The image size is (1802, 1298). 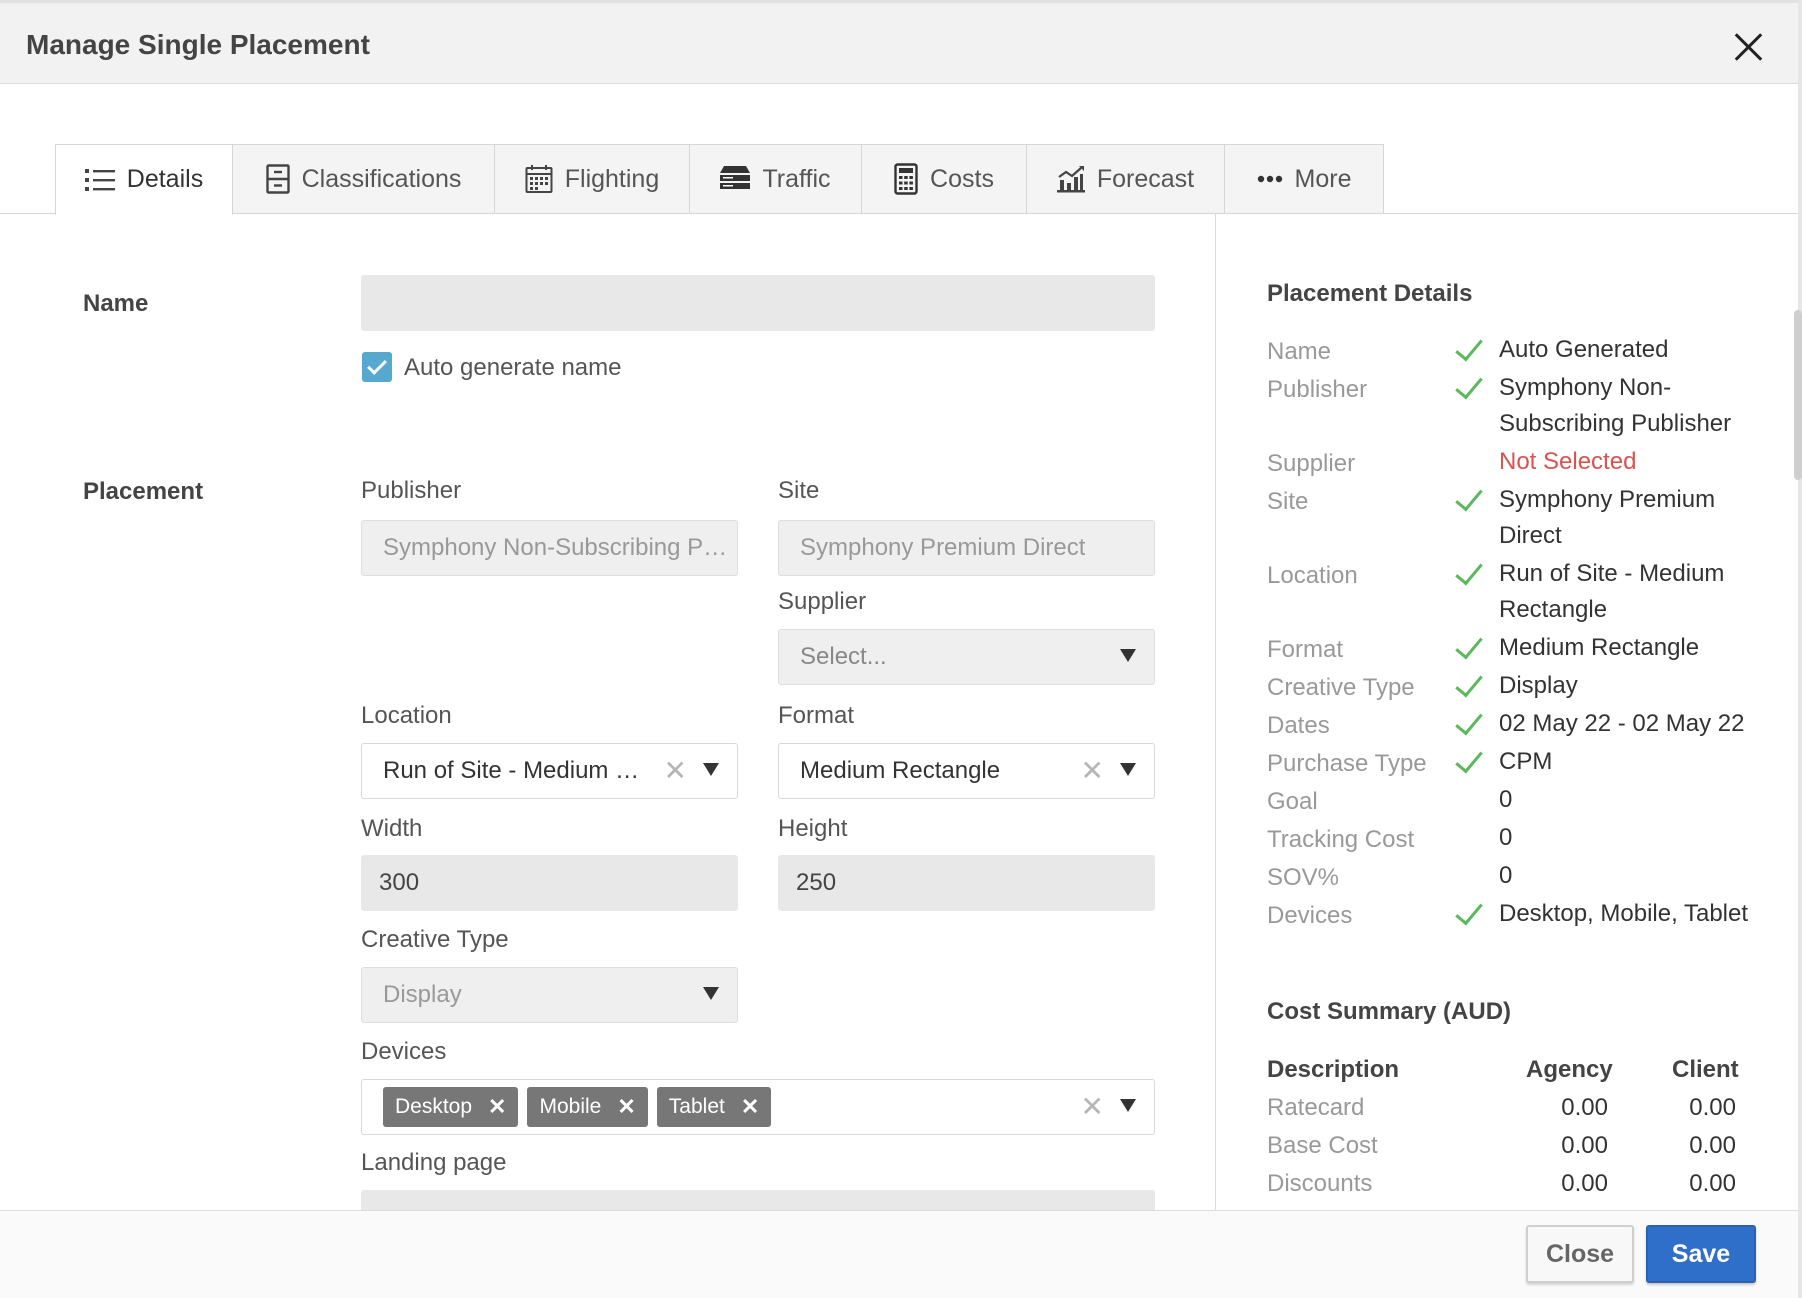 I want to click on detail-label-supplier: Supplier, so click(x=1311, y=463).